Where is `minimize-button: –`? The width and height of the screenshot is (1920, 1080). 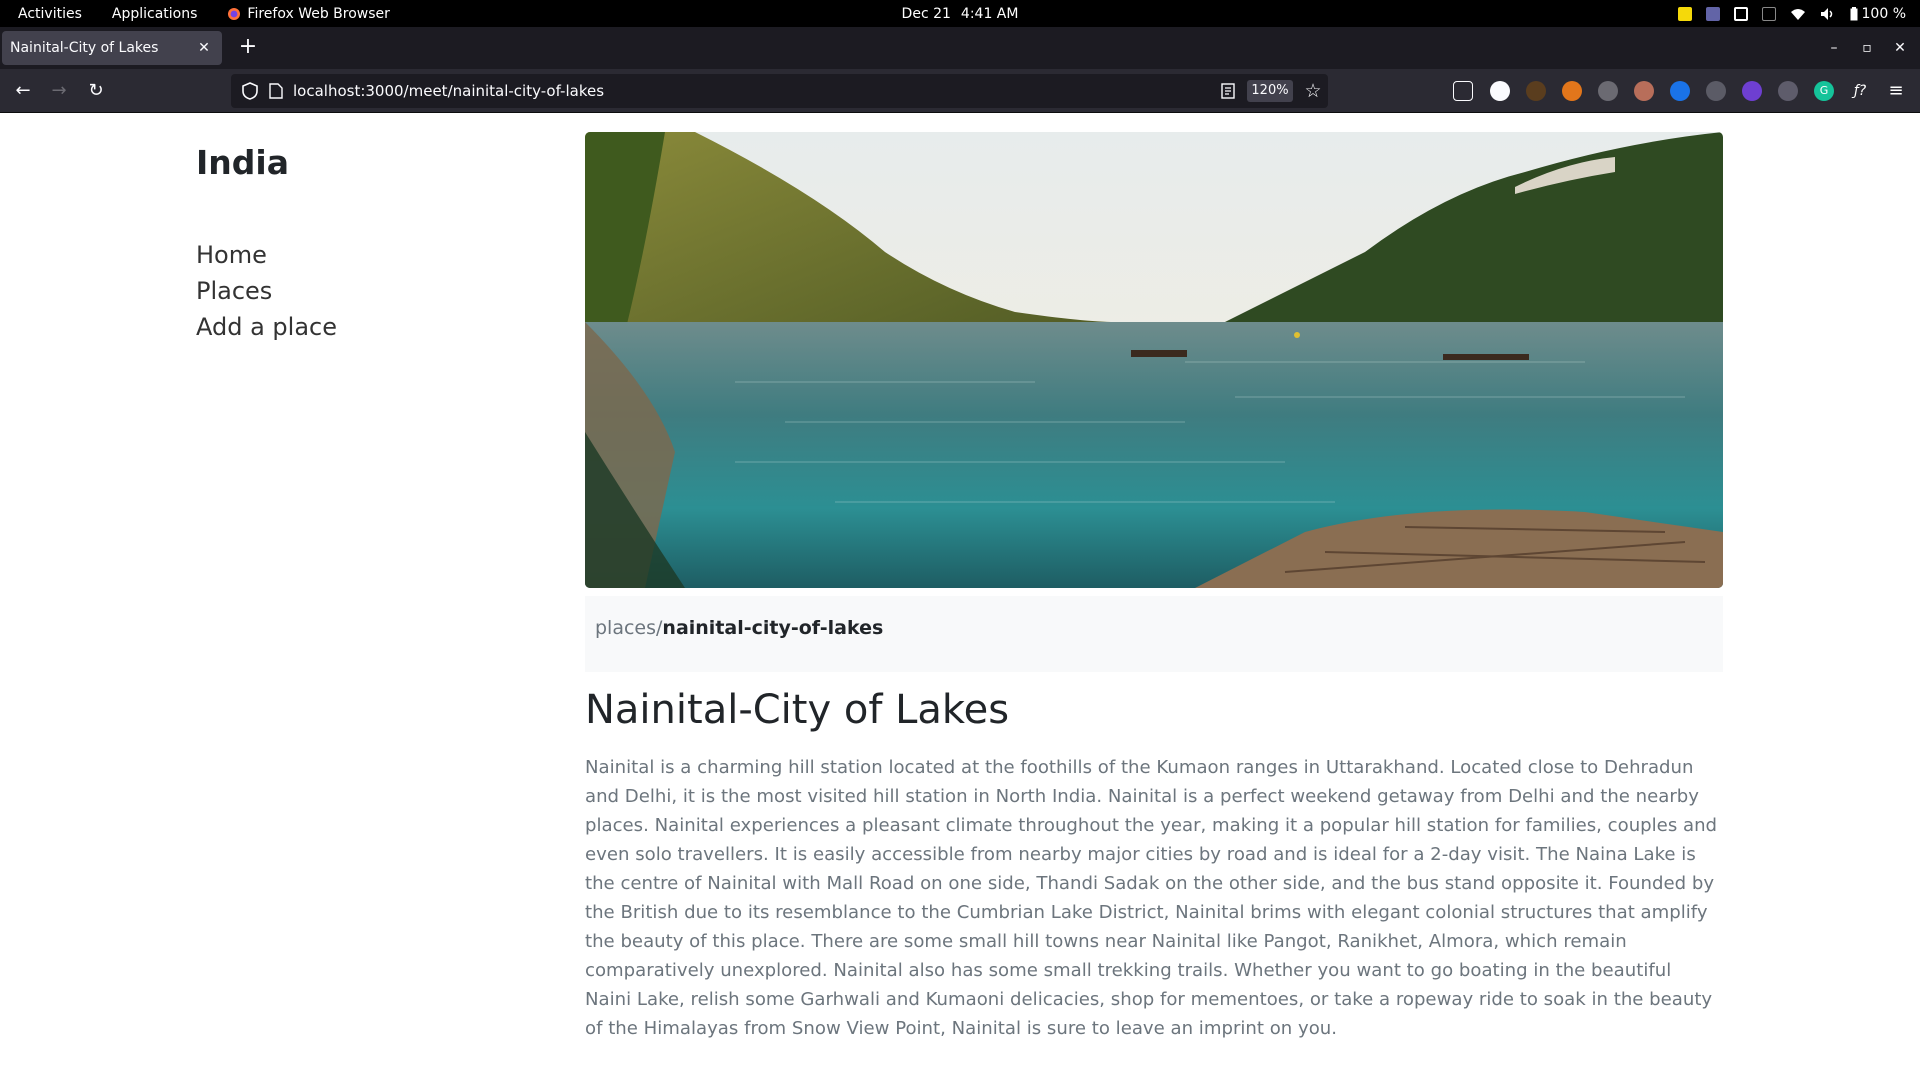
minimize-button: – is located at coordinates (1834, 48).